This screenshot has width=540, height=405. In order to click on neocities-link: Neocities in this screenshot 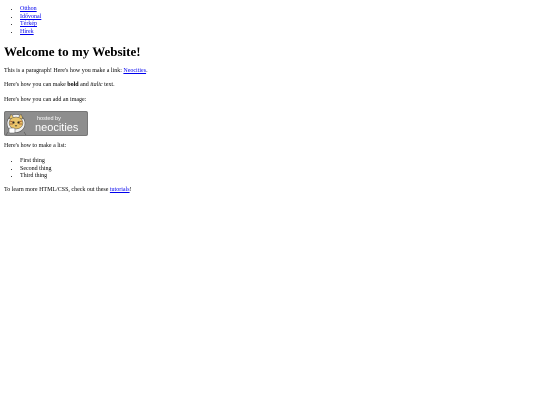, I will do `click(134, 71)`.